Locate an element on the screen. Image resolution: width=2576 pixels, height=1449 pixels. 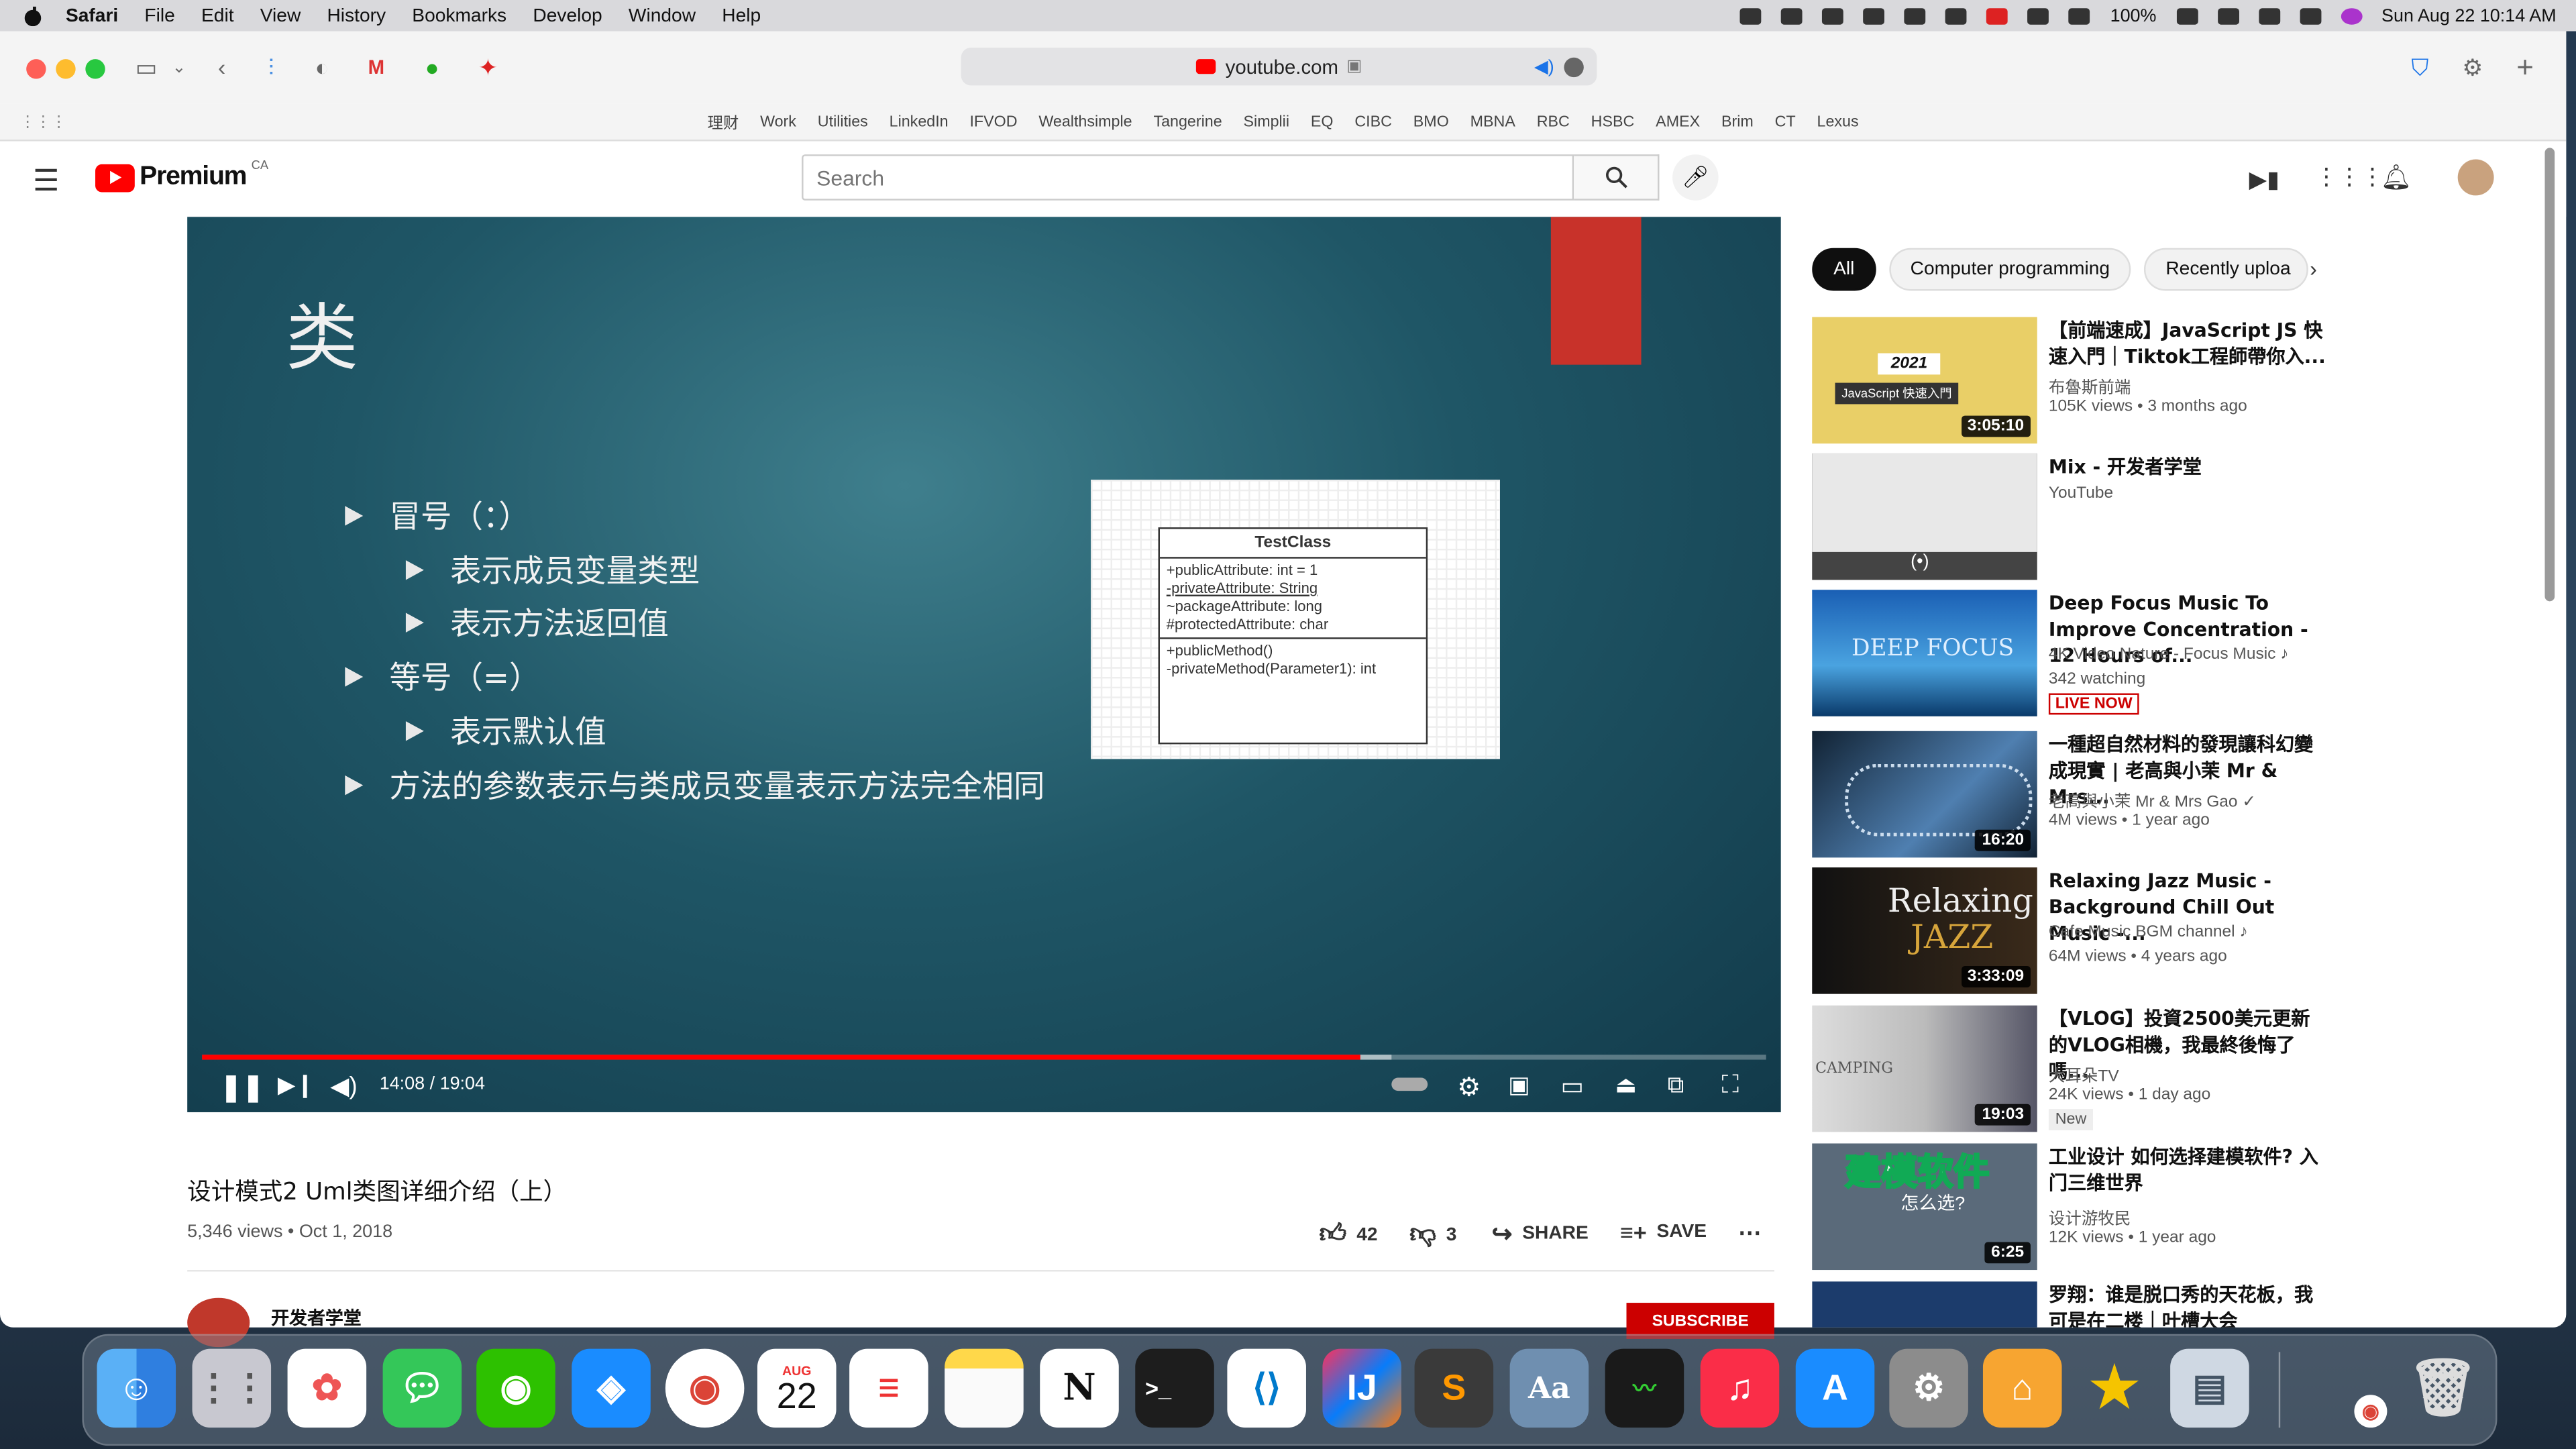
dictionary-icon: Aa is located at coordinates (1549, 1388).